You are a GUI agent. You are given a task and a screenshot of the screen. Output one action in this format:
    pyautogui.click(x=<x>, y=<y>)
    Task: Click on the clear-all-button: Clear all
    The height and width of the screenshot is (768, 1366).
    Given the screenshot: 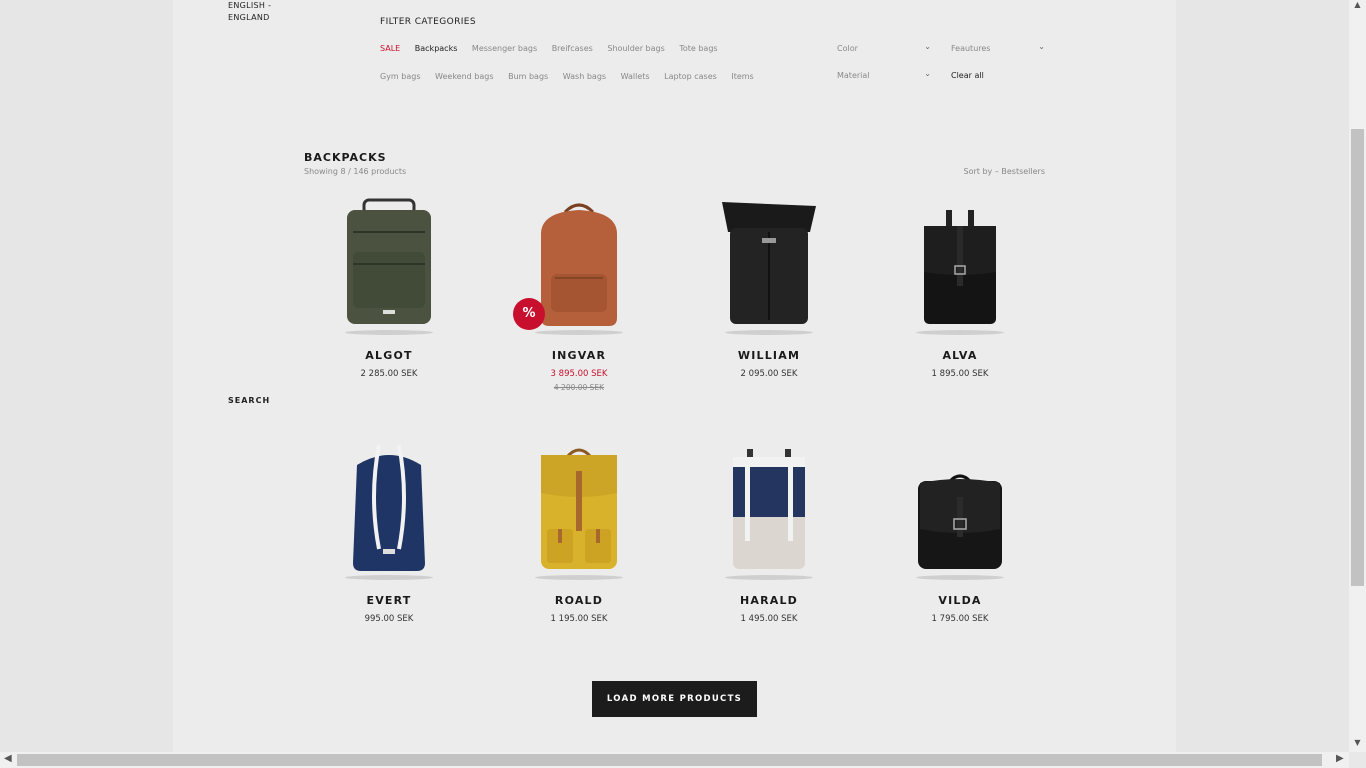 What is the action you would take?
    pyautogui.click(x=967, y=75)
    